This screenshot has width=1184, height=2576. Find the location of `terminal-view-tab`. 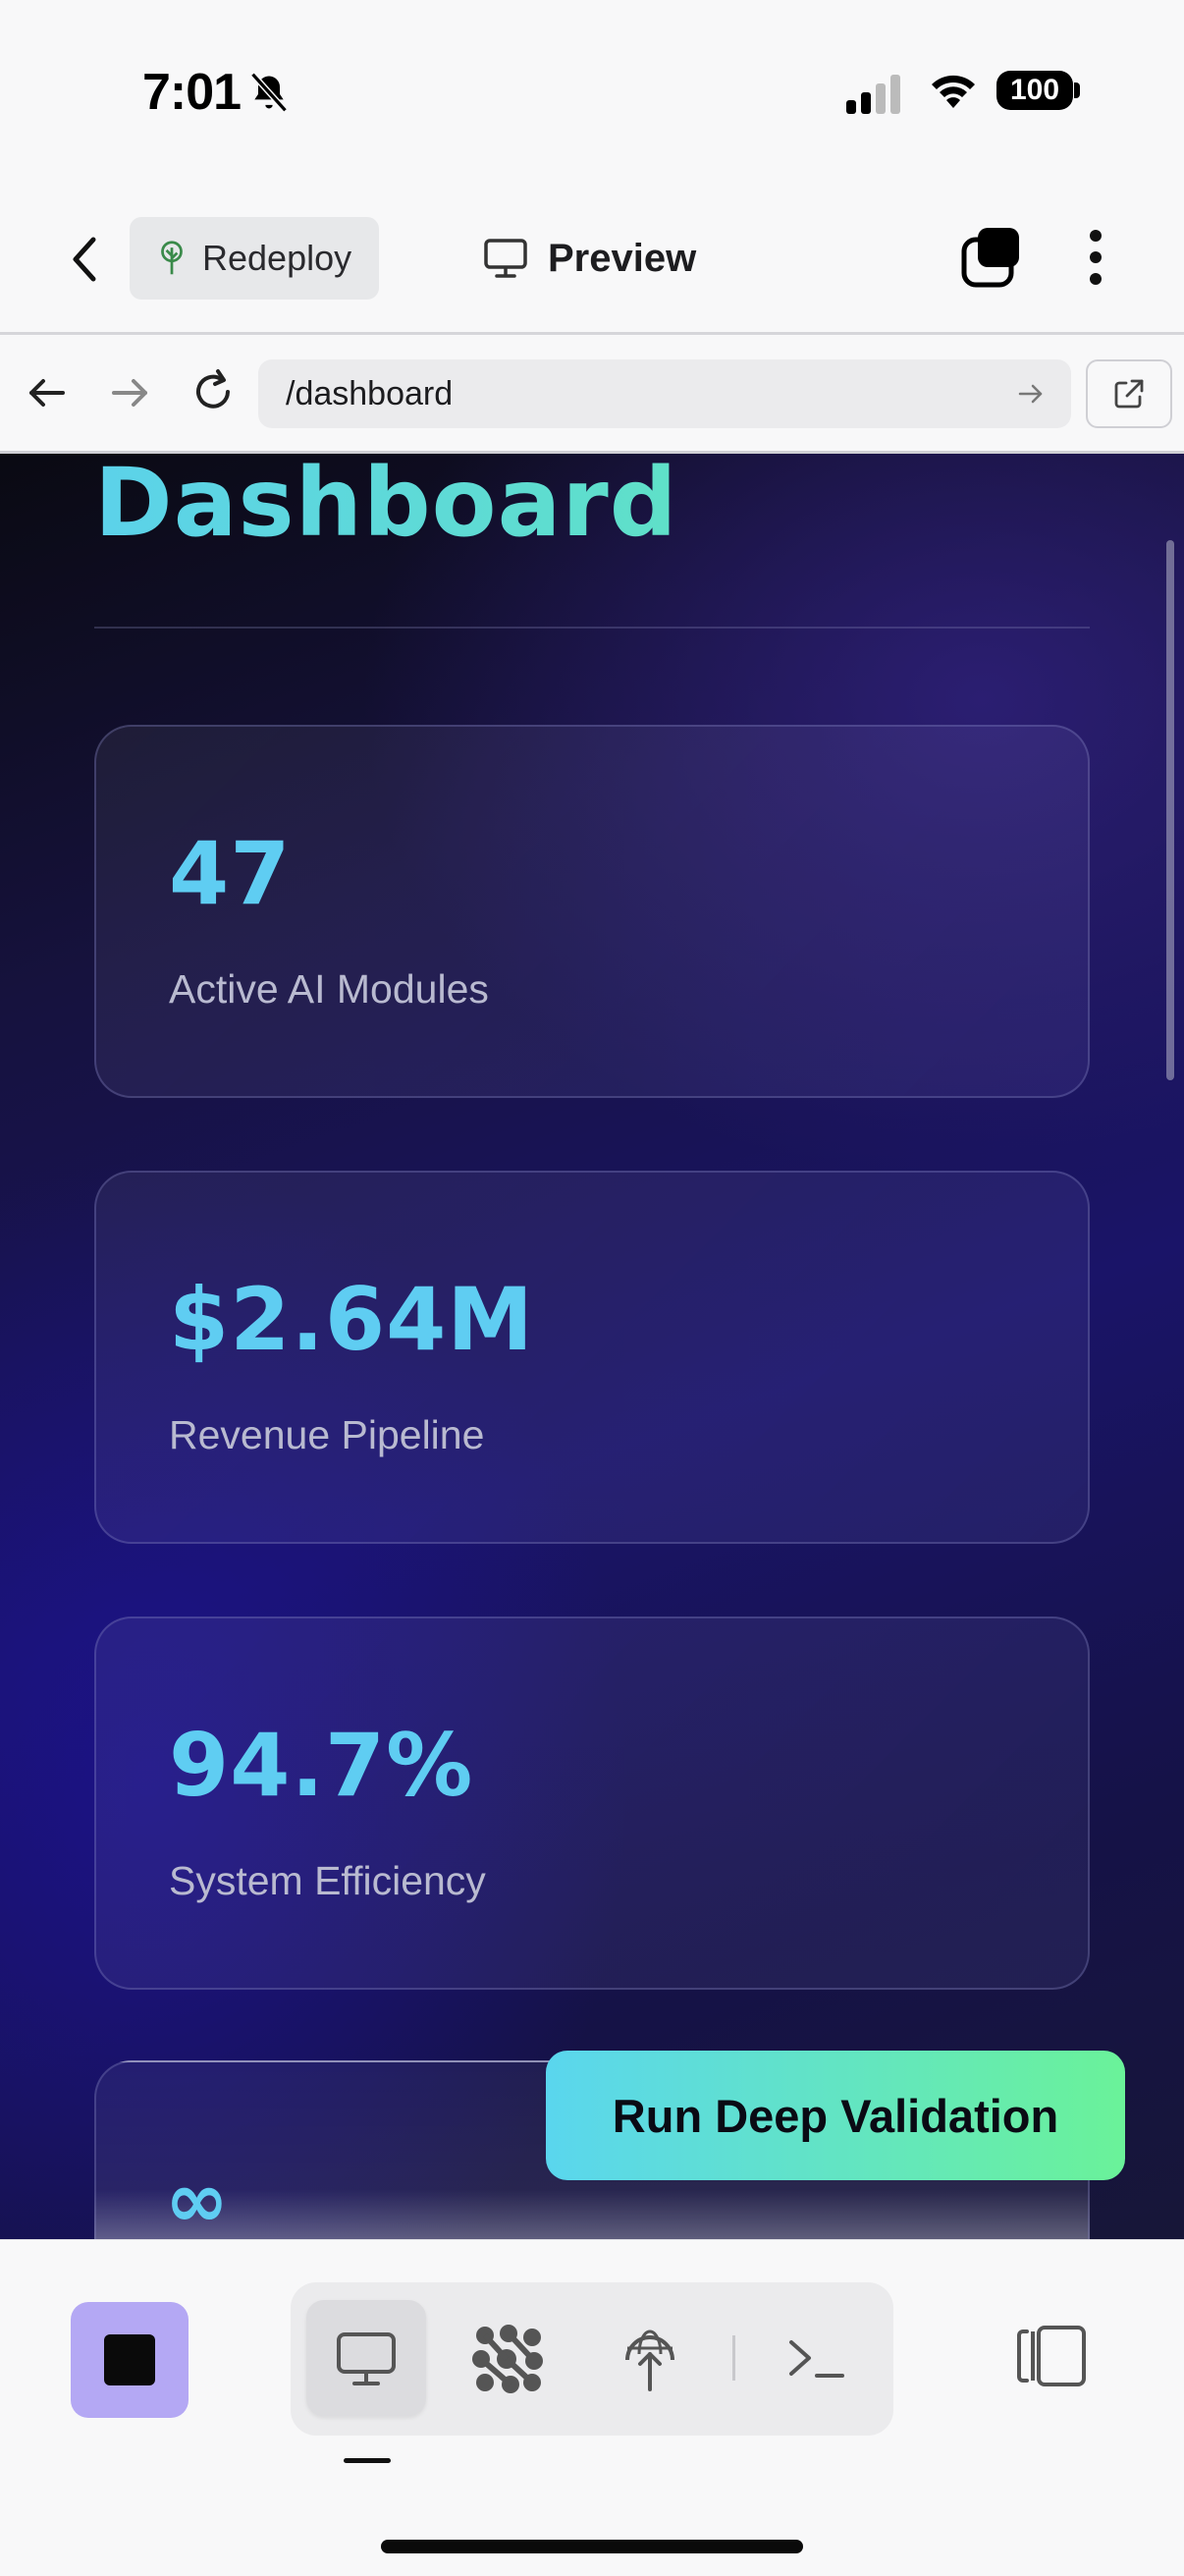

terminal-view-tab is located at coordinates (816, 2359).